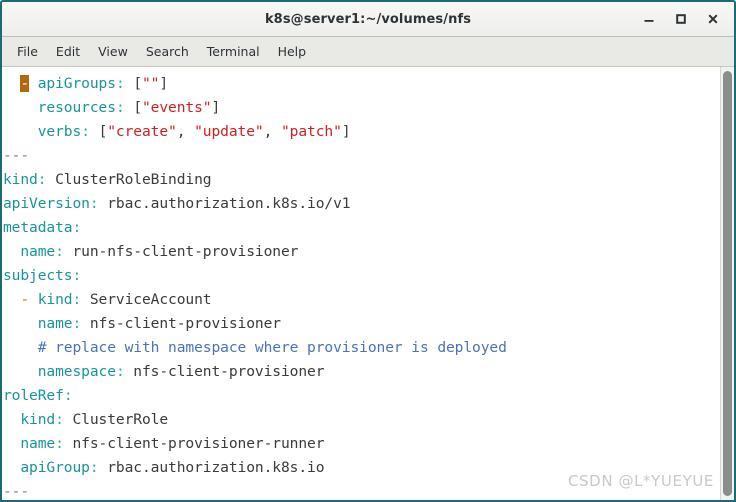  Describe the element at coordinates (76, 83) in the screenshot. I see `terminal-token: apiGroups` at that location.